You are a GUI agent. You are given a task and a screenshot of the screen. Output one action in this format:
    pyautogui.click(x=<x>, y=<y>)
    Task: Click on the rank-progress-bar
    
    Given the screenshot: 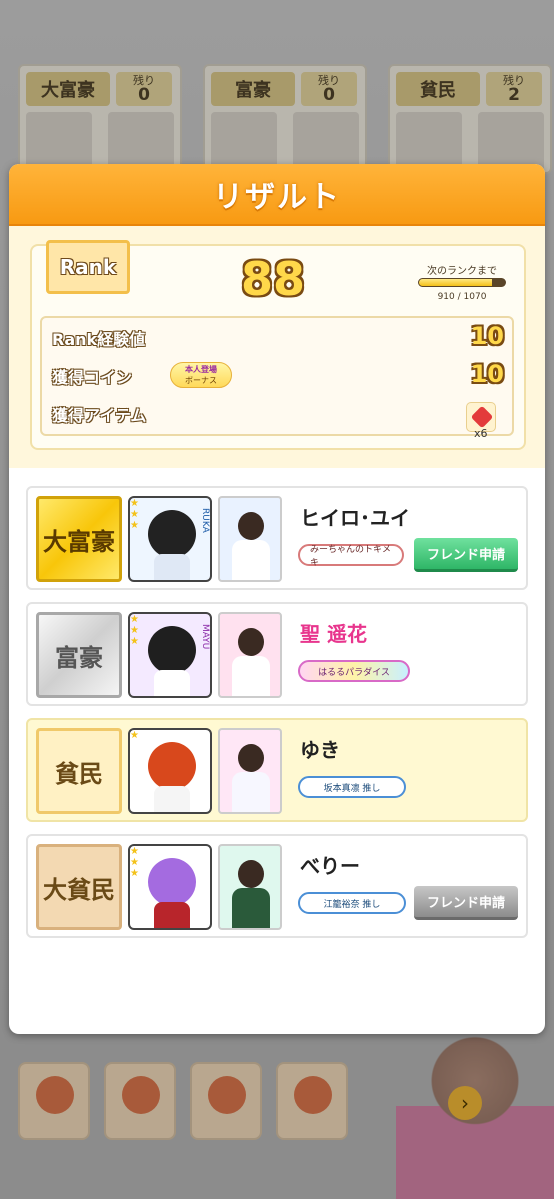 What is the action you would take?
    pyautogui.click(x=462, y=282)
    